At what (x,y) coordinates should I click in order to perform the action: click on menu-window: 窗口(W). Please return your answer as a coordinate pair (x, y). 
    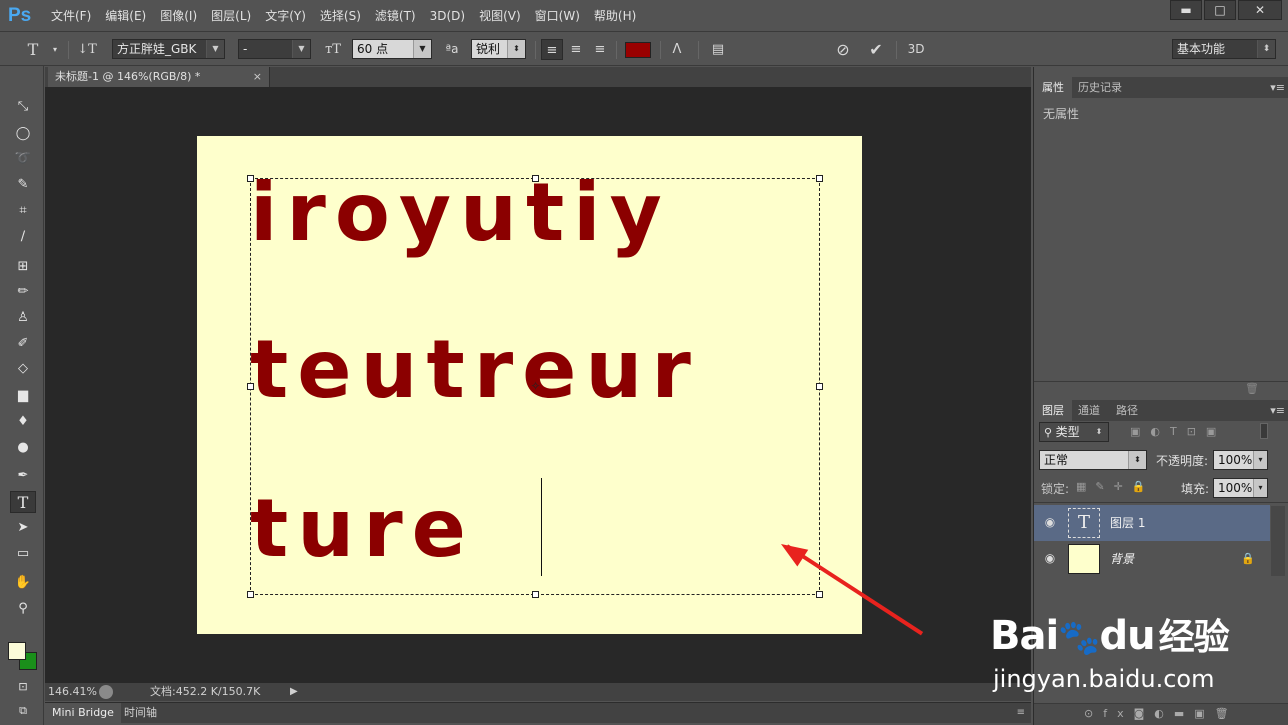
    Looking at the image, I should click on (557, 16).